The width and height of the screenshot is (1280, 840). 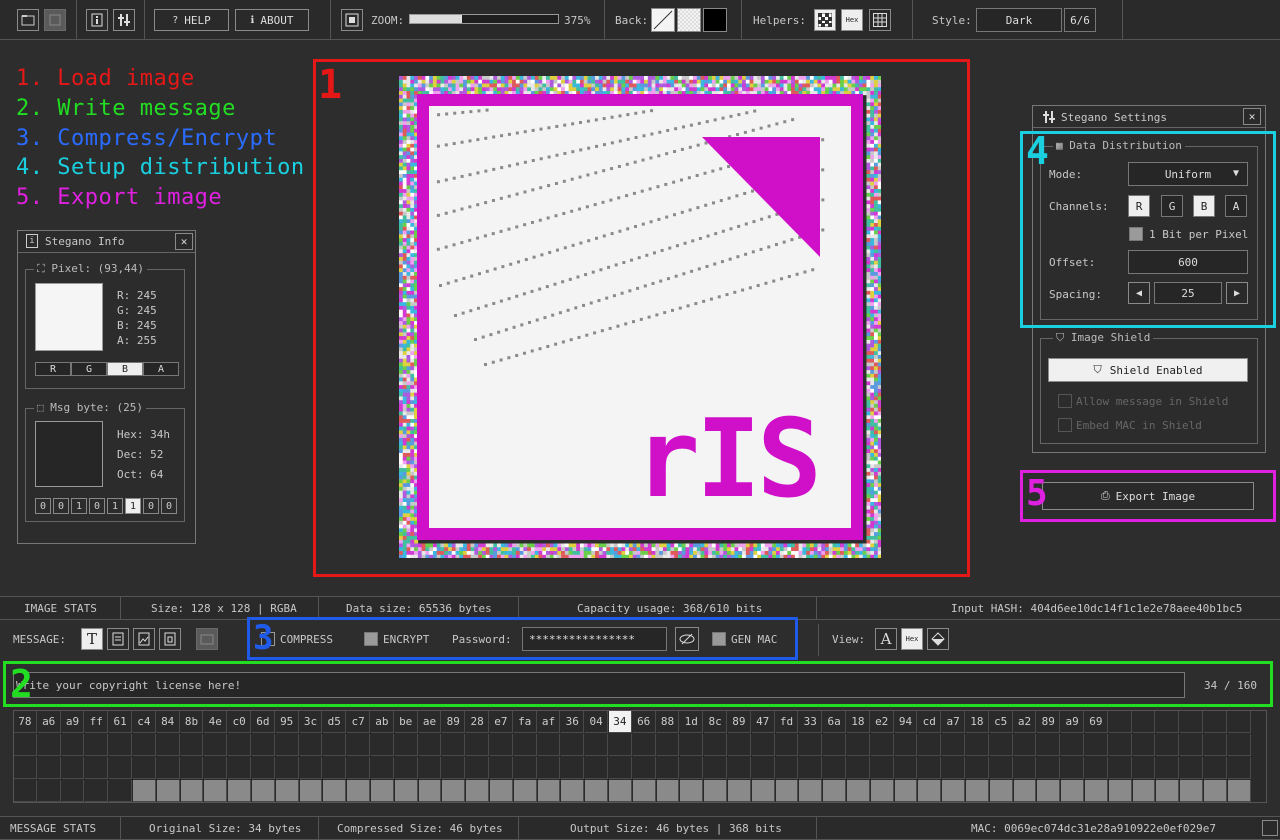 What do you see at coordinates (39, 639) in the screenshot?
I see `message-label: MESSAGE:` at bounding box center [39, 639].